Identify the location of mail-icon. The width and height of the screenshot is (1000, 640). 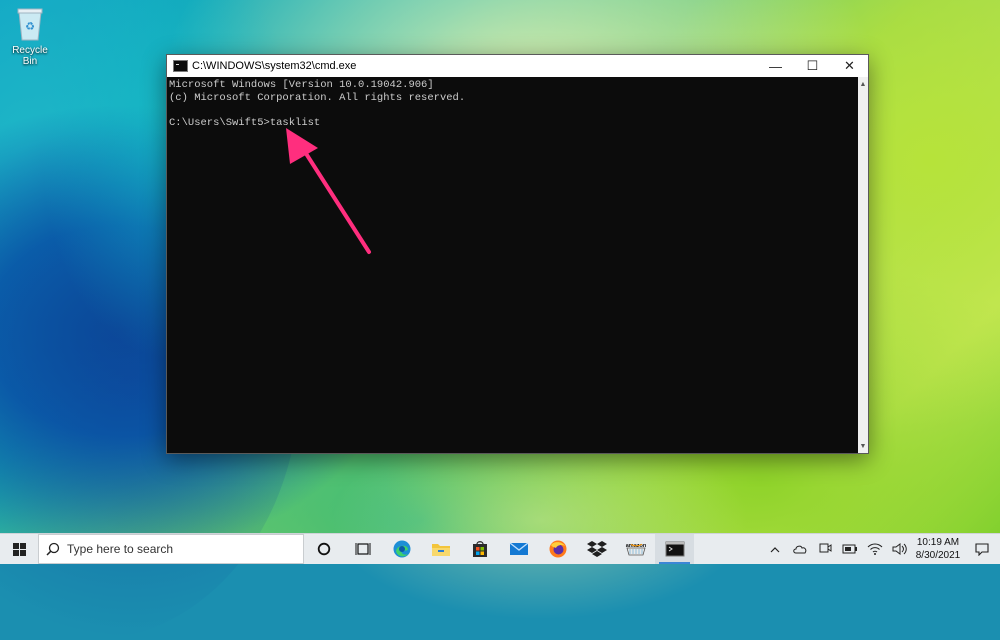
(518, 548).